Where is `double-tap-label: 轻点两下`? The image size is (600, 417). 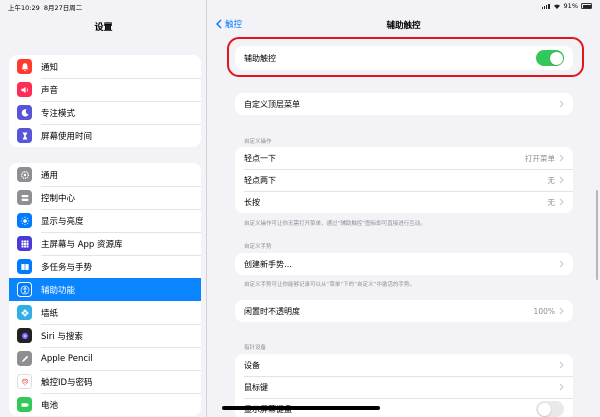
double-tap-label: 轻点两下 is located at coordinates (260, 180).